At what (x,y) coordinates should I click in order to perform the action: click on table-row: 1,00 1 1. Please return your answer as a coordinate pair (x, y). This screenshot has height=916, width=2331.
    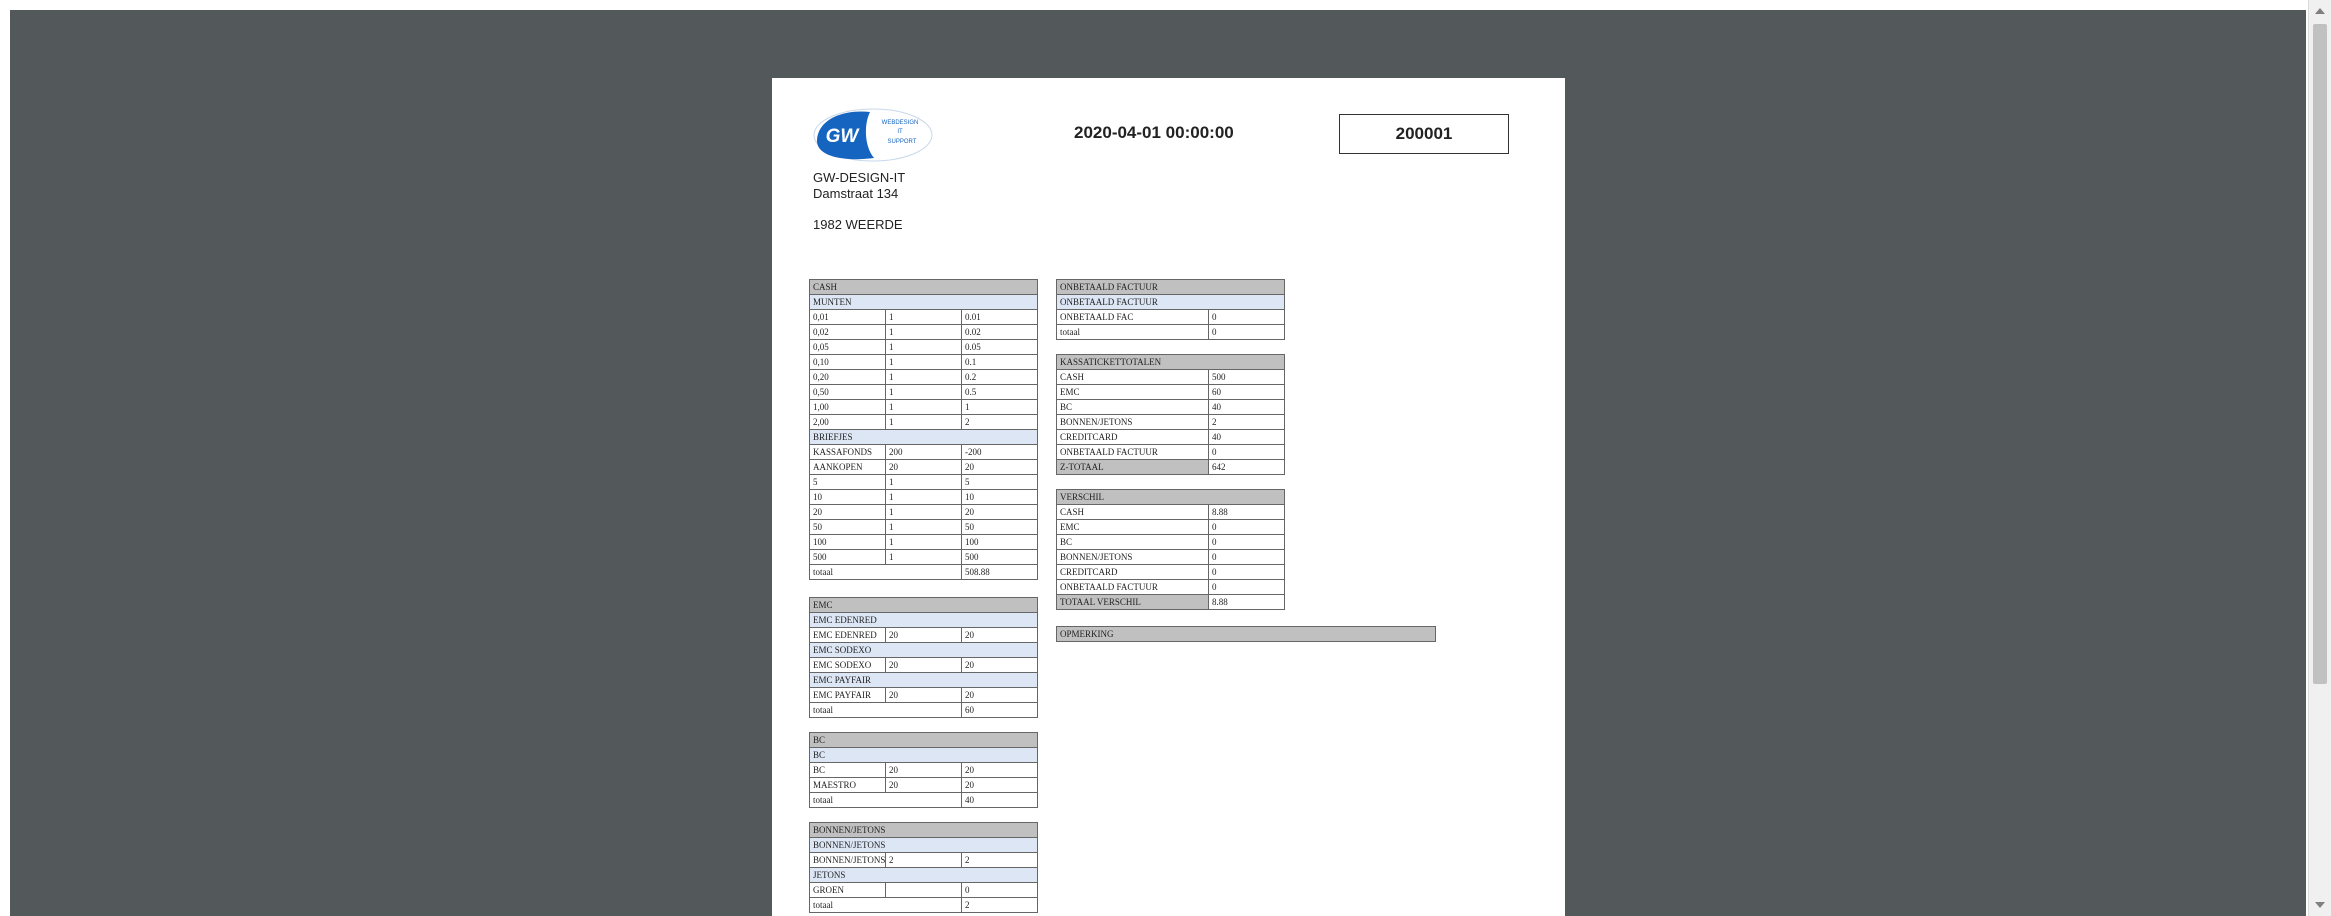
    Looking at the image, I should click on (924, 407).